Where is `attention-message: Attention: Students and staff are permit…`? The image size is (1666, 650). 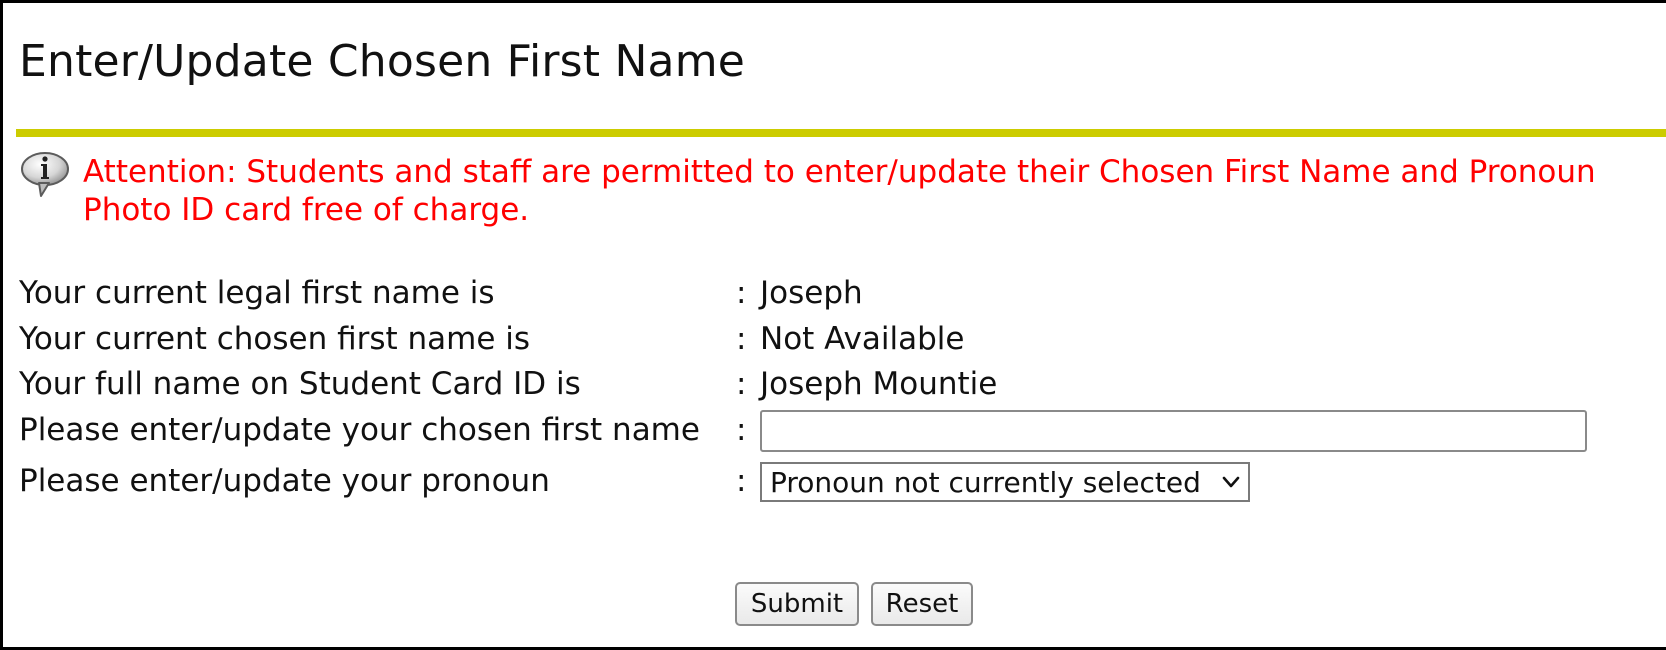
attention-message: Attention: Students and staff are permit… is located at coordinates (874, 191).